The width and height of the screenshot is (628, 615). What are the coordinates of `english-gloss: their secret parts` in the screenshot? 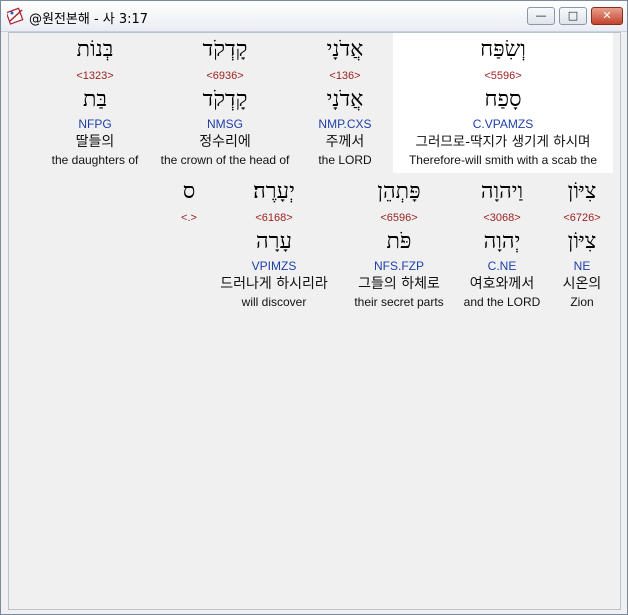 It's located at (399, 302).